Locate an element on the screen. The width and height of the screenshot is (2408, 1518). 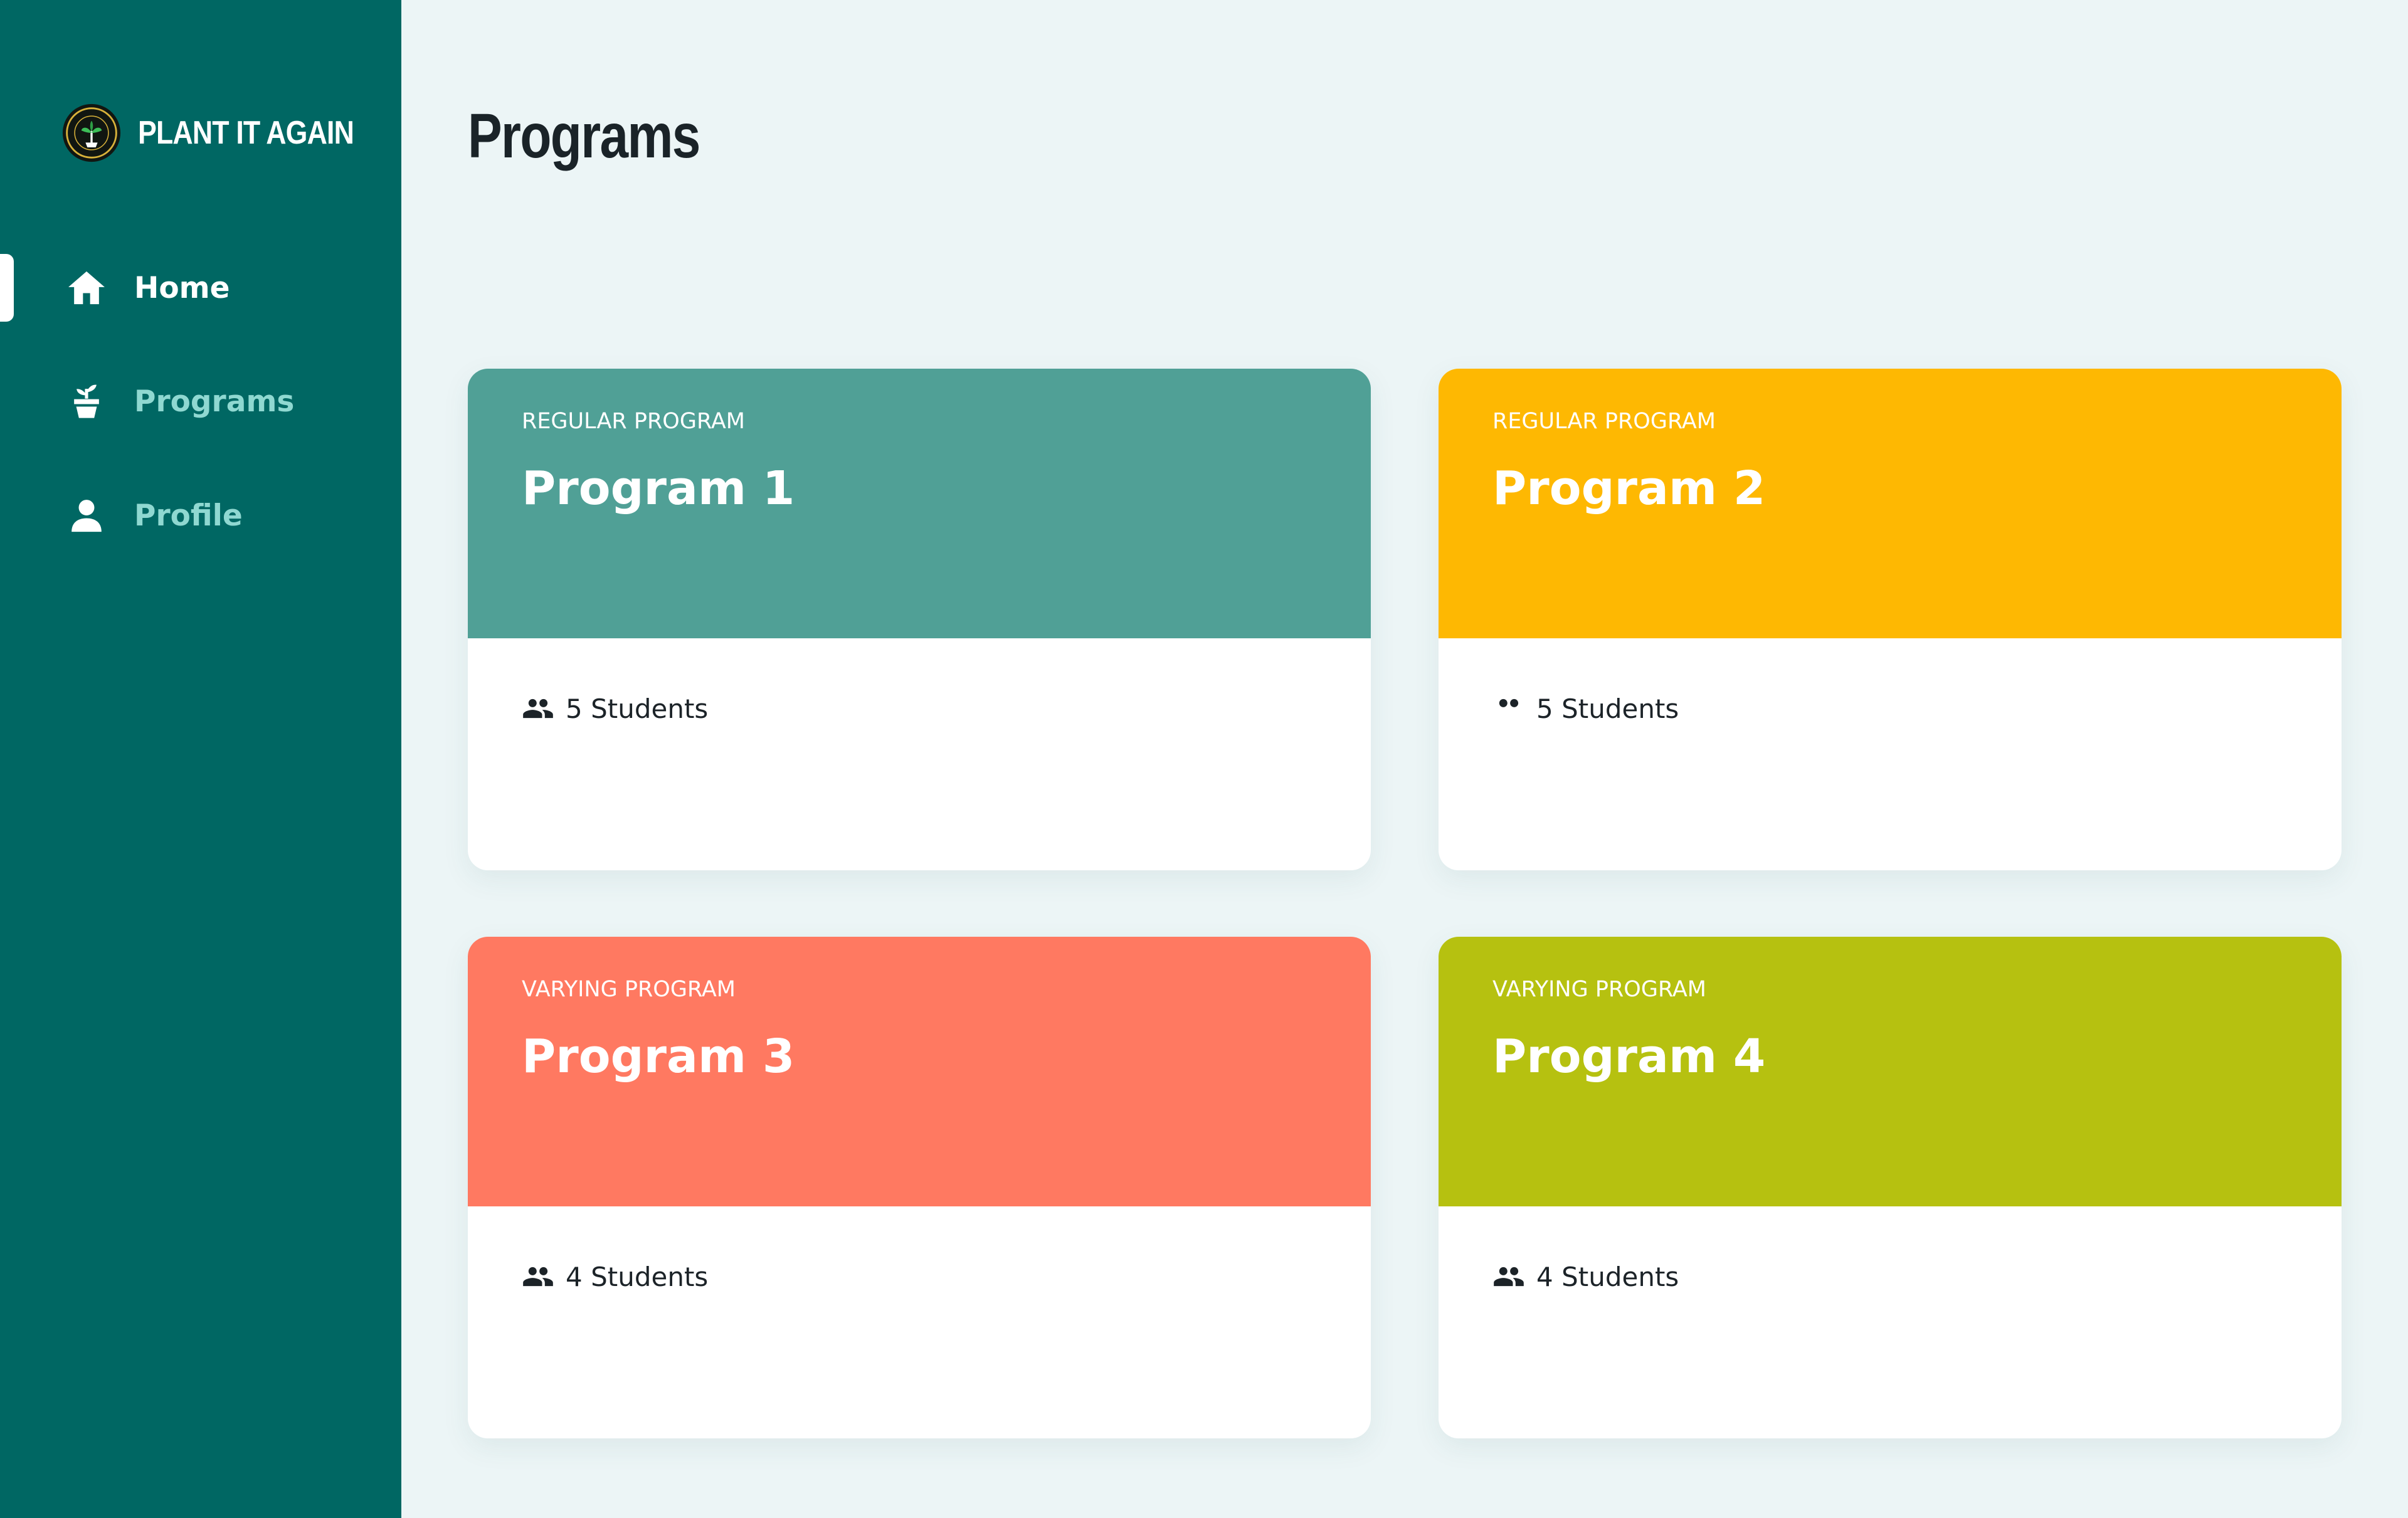
program-card: REGULAR PROGRAM Program 2 5 Students is located at coordinates (1890, 619).